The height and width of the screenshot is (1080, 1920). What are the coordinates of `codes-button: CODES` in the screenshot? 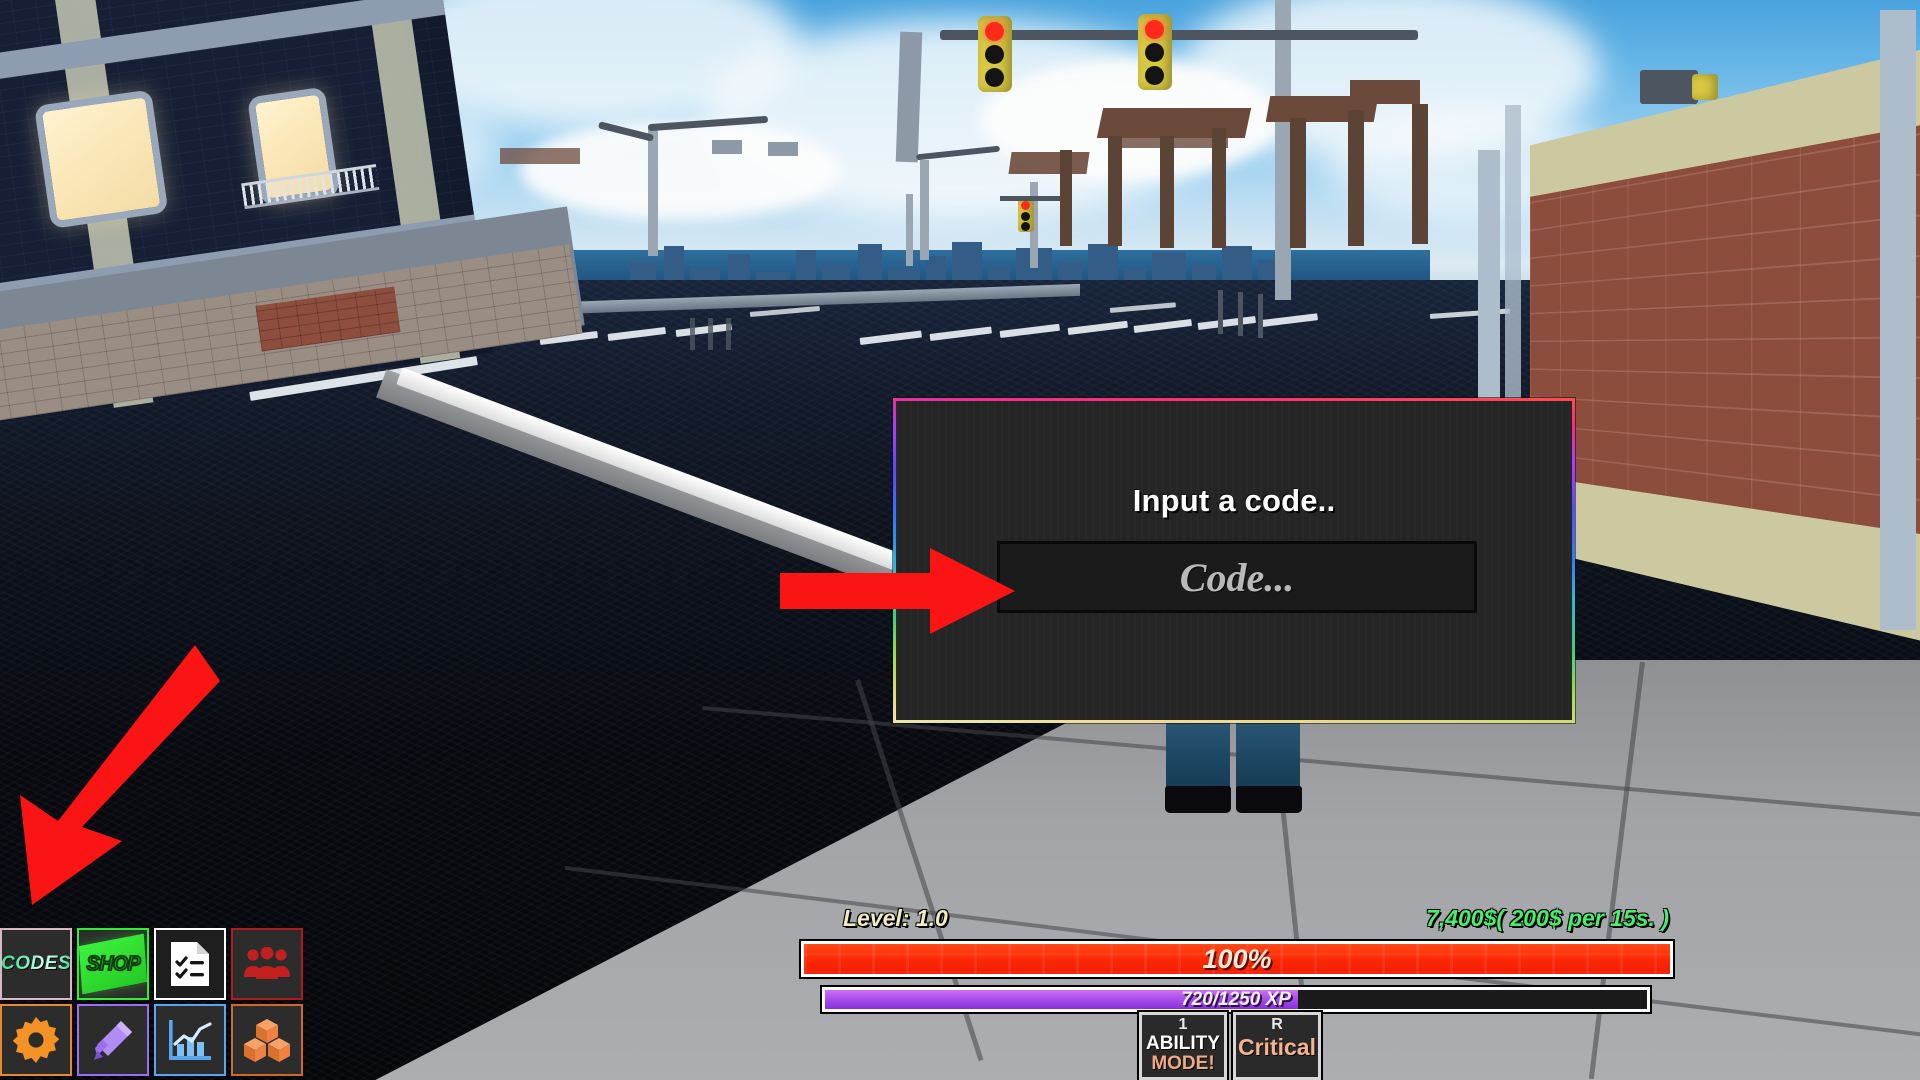 It's located at (36, 964).